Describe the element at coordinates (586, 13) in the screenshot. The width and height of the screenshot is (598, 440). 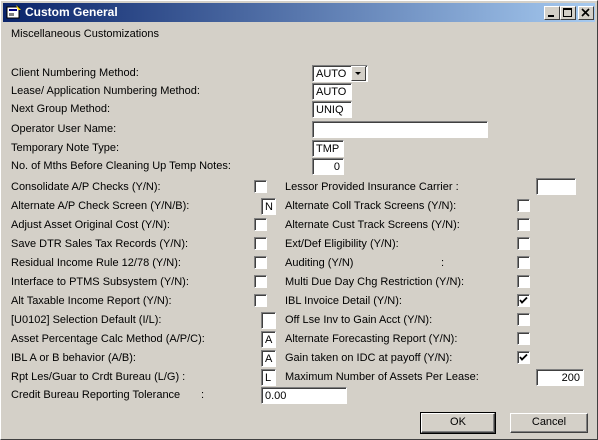
I see `close-button` at that location.